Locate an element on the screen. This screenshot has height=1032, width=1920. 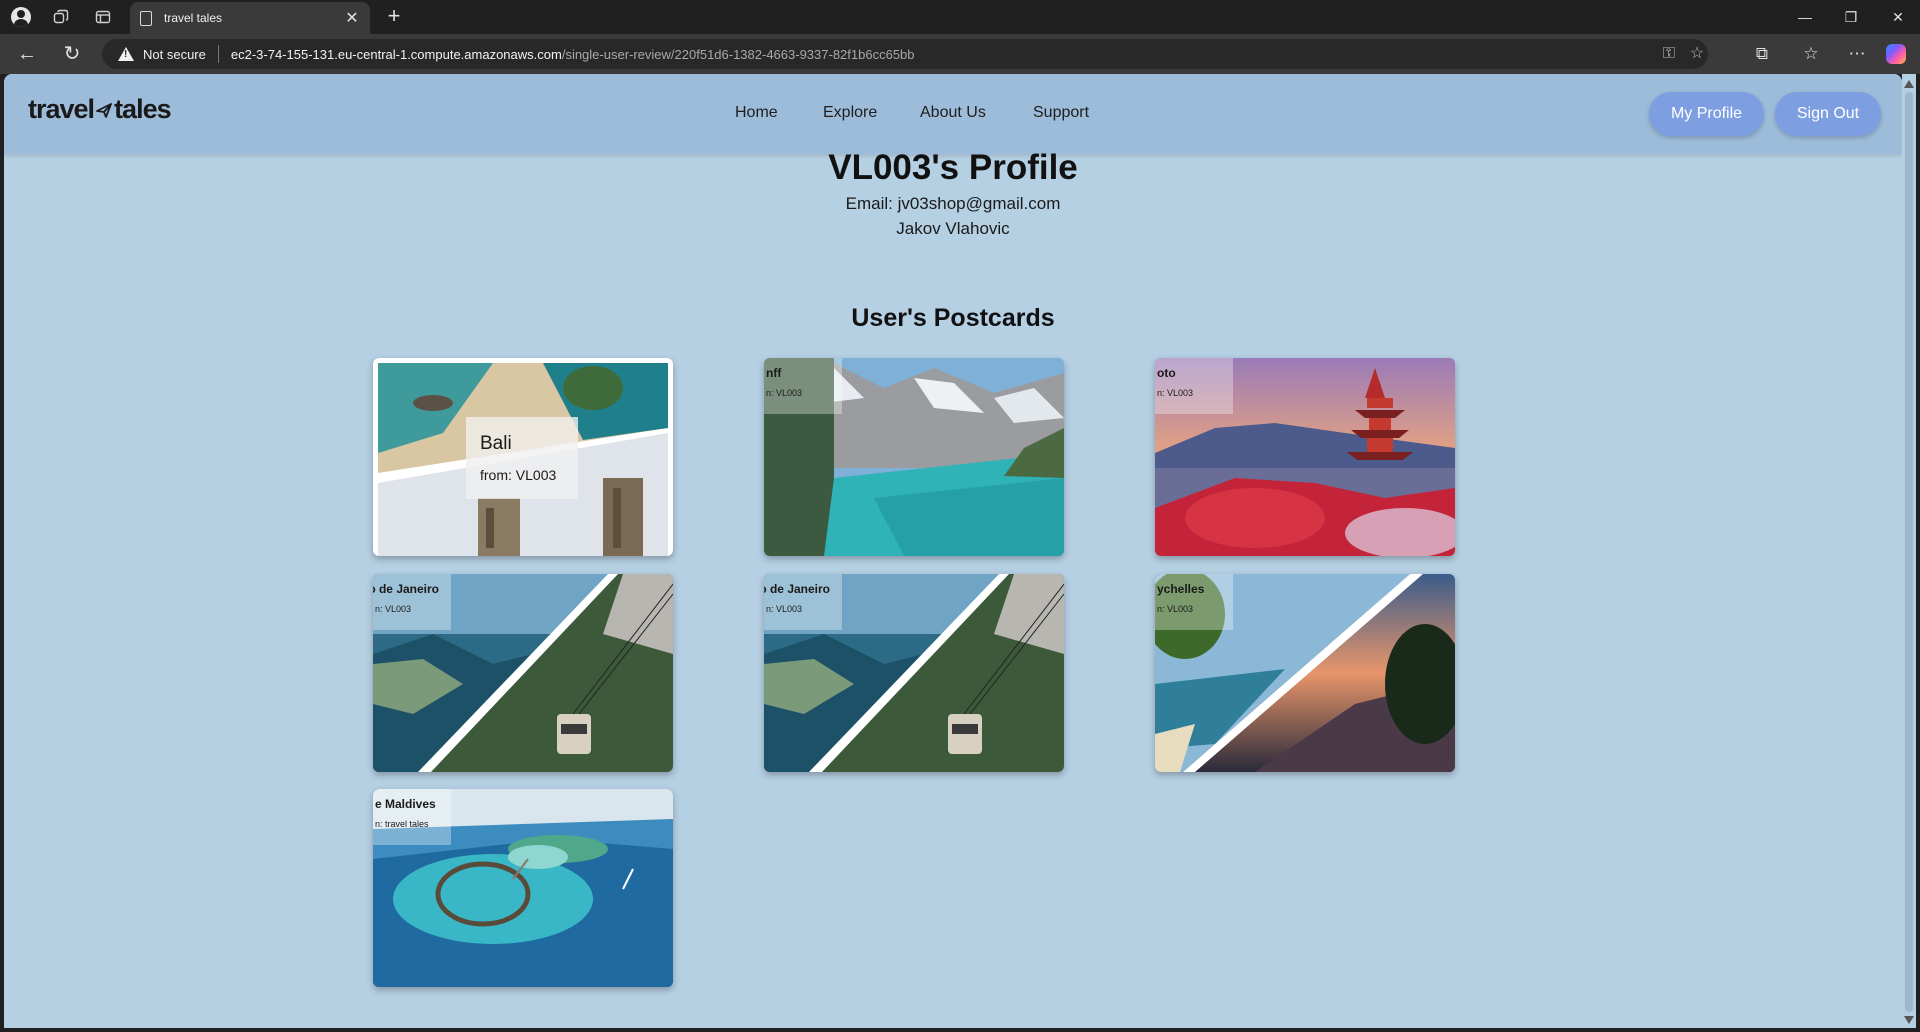
warning-icon is located at coordinates (126, 54).